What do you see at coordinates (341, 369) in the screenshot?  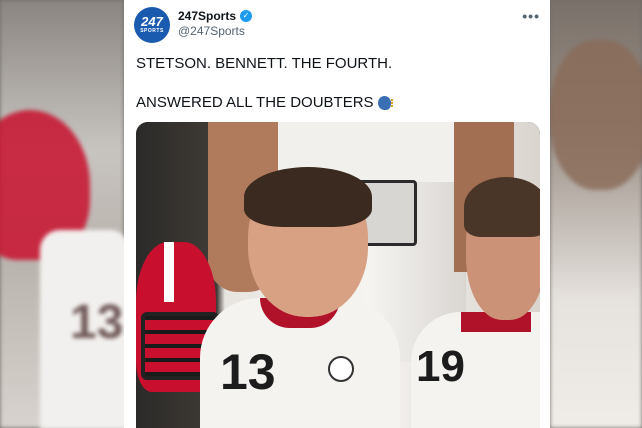 I see `jersey-sec-logo` at bounding box center [341, 369].